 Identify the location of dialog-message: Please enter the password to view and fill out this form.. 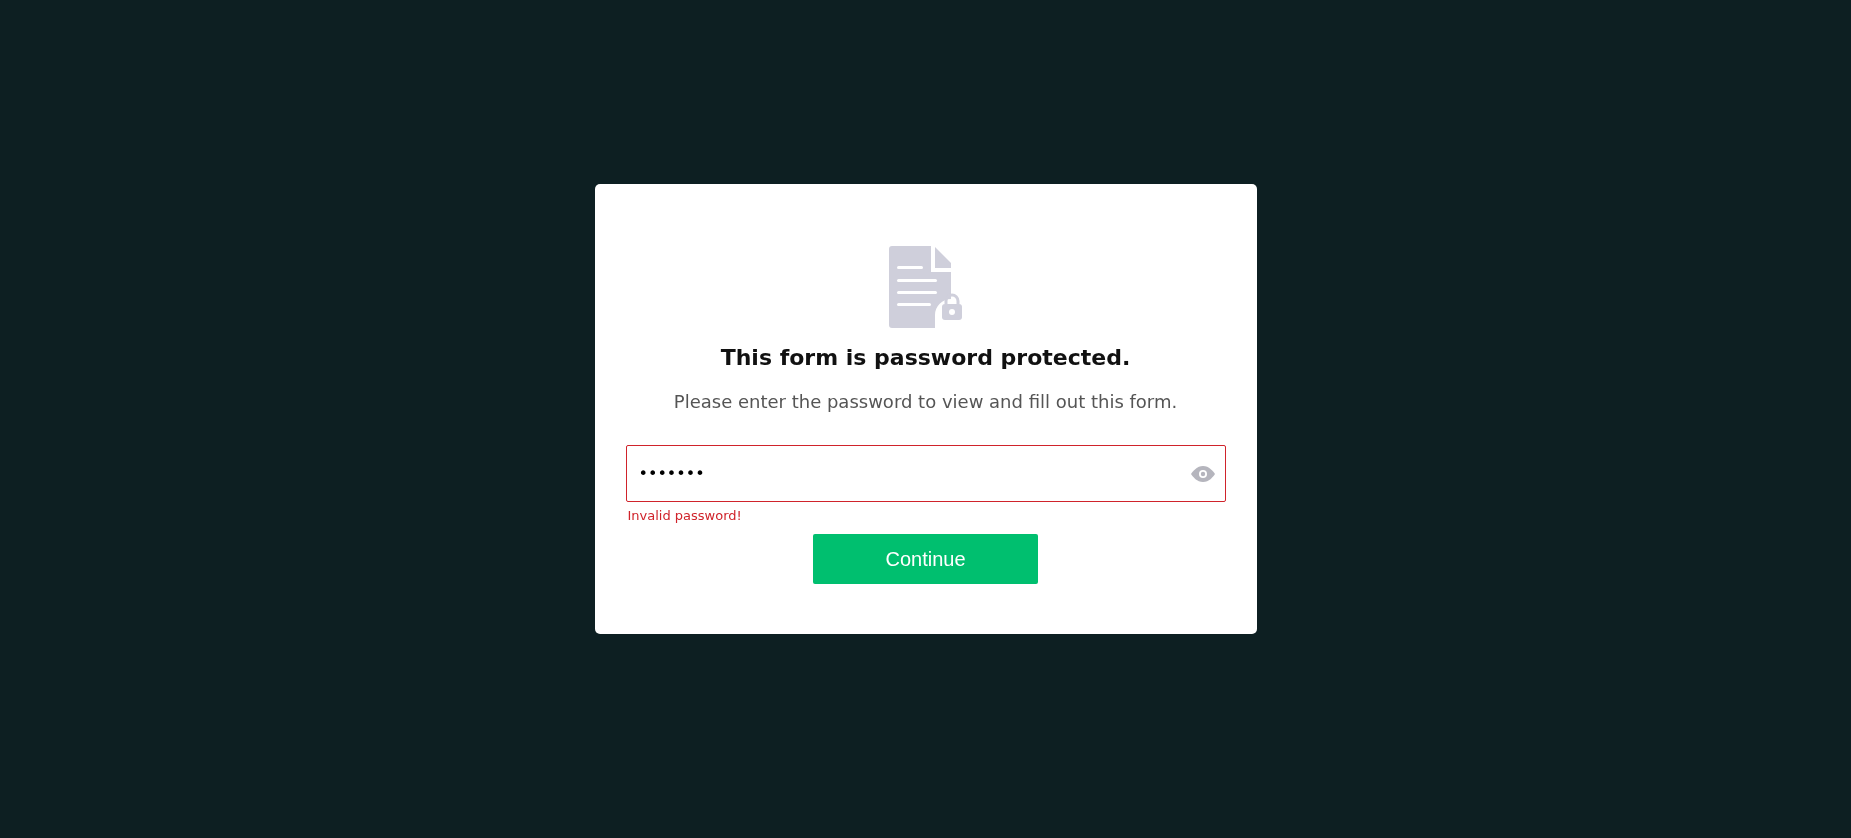
(925, 402).